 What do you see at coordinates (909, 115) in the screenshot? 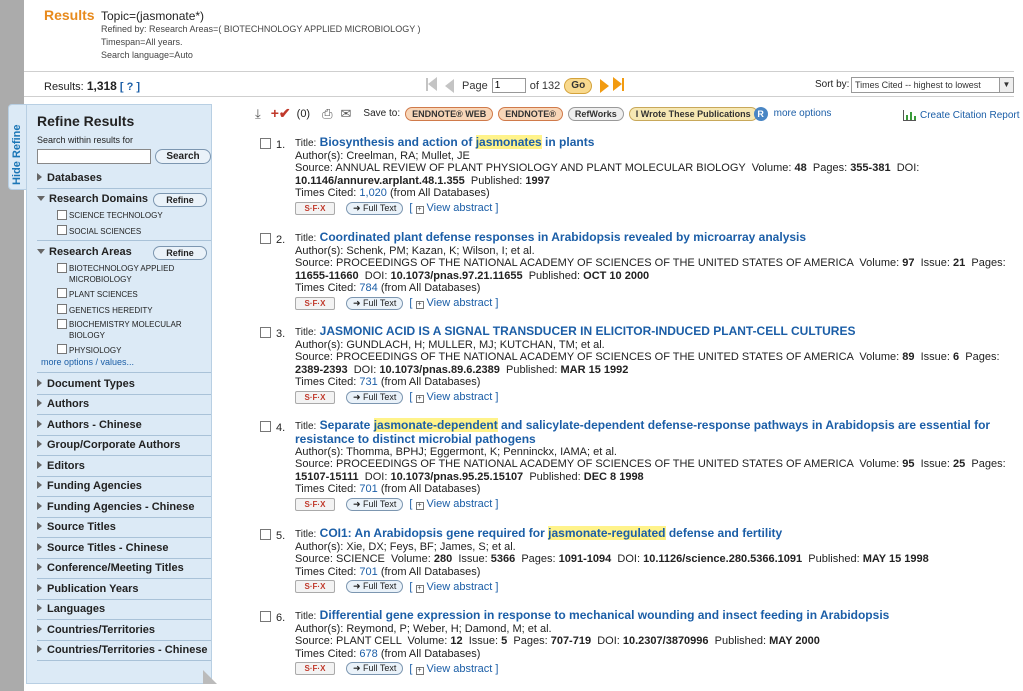
I see `bar-chart-icon` at bounding box center [909, 115].